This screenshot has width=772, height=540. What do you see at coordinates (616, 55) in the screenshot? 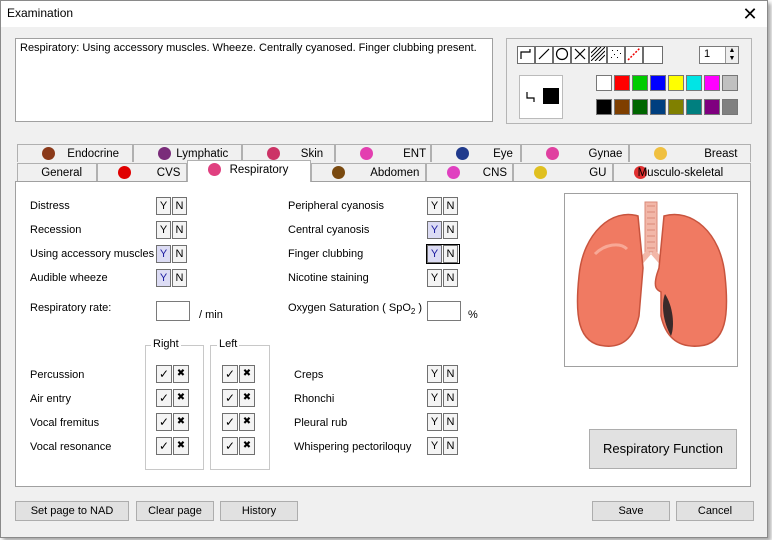
I see `dots-icon` at bounding box center [616, 55].